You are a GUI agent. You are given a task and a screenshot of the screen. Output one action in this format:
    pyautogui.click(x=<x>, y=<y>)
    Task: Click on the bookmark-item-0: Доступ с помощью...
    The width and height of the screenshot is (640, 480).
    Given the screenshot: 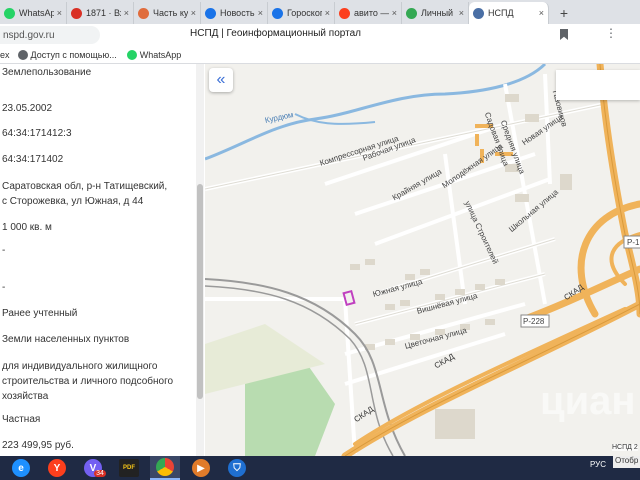 What is the action you would take?
    pyautogui.click(x=67, y=54)
    